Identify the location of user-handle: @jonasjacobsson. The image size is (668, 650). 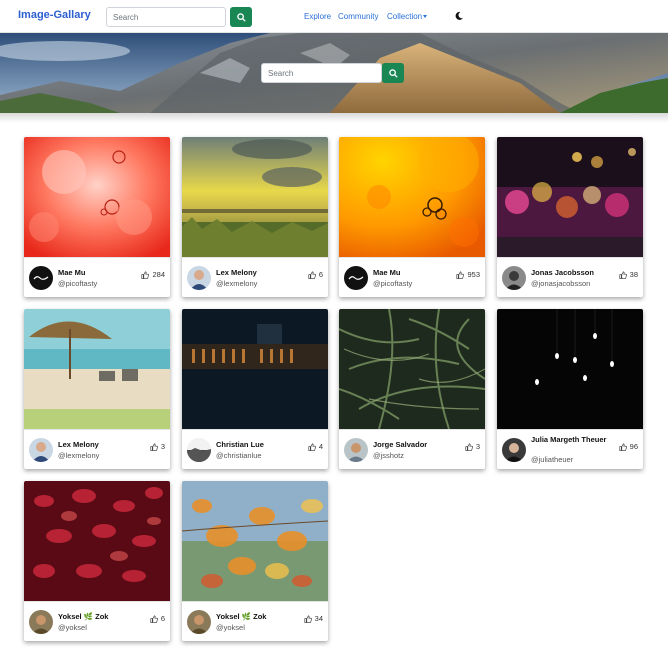
(561, 283).